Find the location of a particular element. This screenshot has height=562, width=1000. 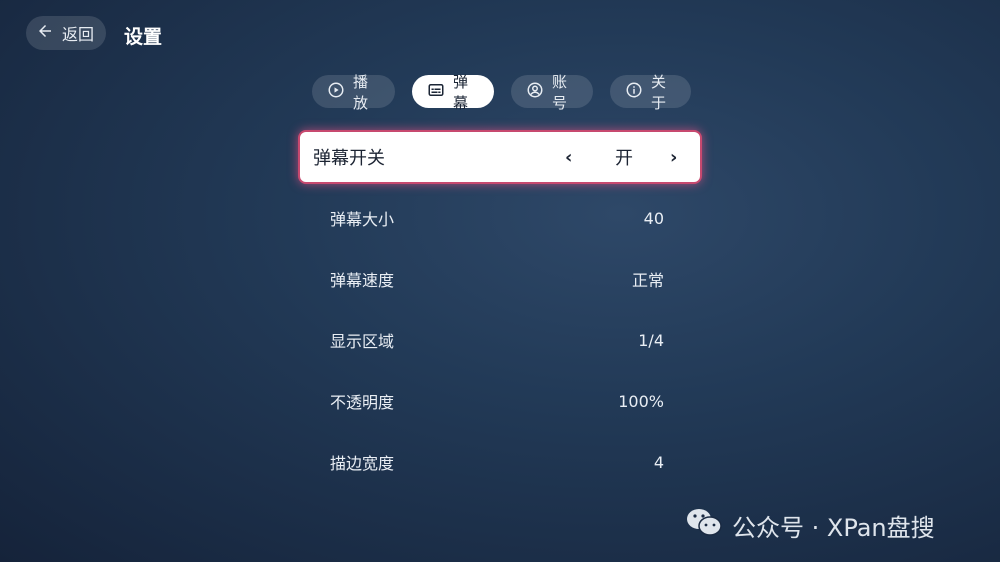

watermark: 公众号 · XPan盘搜 is located at coordinates (809, 525).